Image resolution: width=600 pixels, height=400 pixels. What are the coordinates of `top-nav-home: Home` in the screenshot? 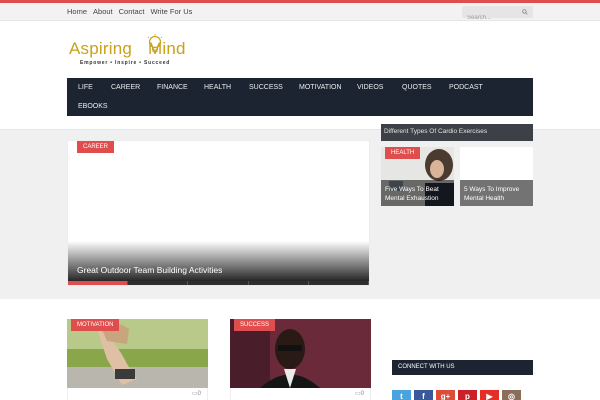 It's located at (77, 12).